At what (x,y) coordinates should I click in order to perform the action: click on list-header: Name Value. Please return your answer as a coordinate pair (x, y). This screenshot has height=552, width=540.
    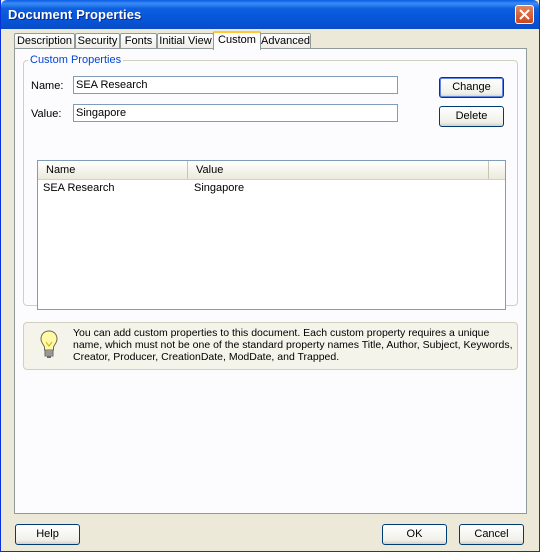
    Looking at the image, I should click on (271, 170).